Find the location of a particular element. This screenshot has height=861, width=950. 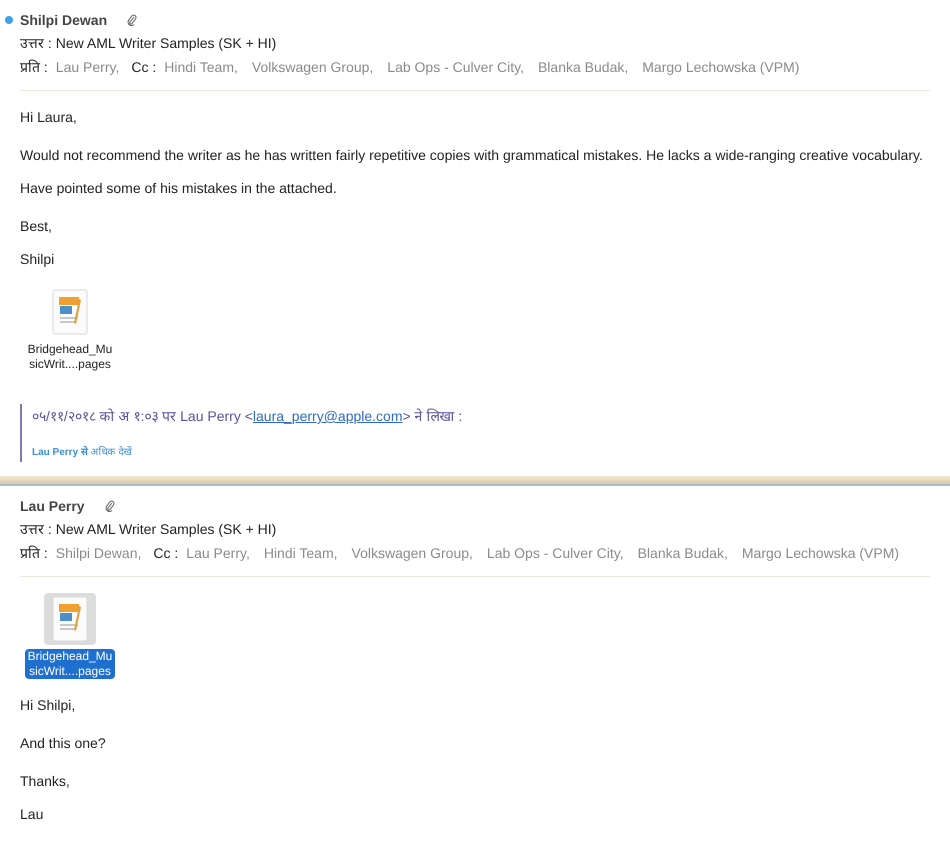

body-text: Have pointed some of his mistakes in the attached. is located at coordinates (179, 188).